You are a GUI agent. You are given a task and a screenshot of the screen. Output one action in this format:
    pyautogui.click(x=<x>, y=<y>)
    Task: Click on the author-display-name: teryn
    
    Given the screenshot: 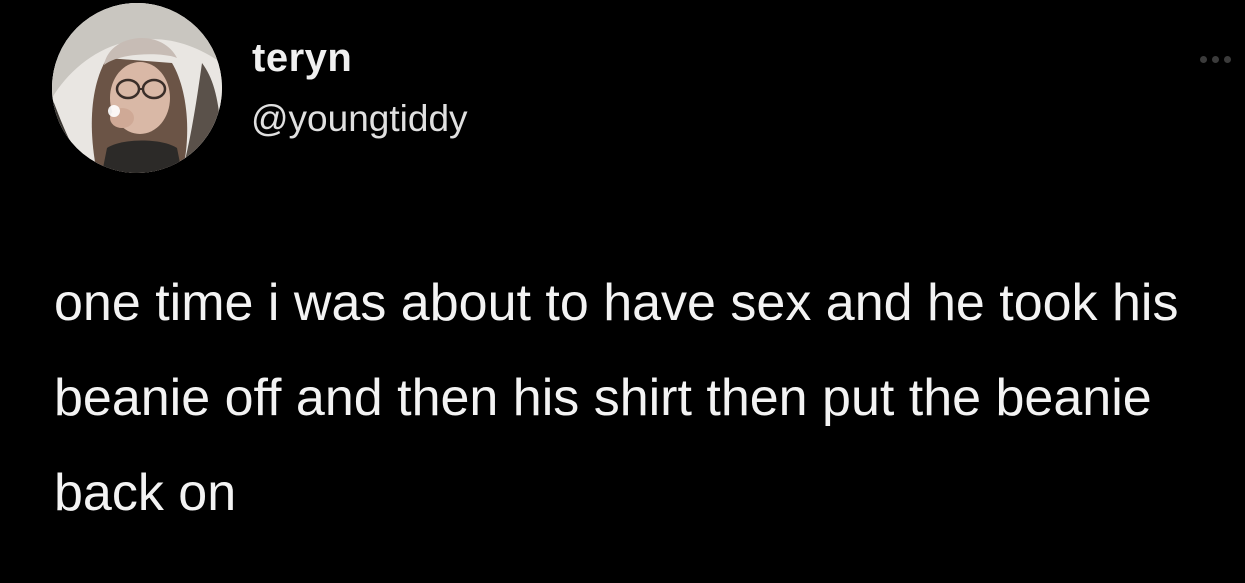 What is the action you would take?
    pyautogui.click(x=302, y=58)
    